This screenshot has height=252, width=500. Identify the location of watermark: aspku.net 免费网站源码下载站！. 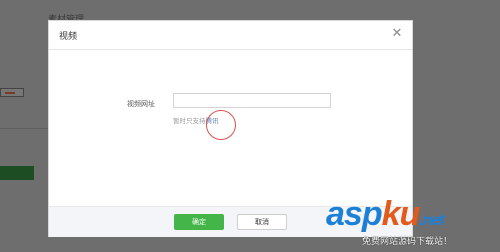
(413, 223).